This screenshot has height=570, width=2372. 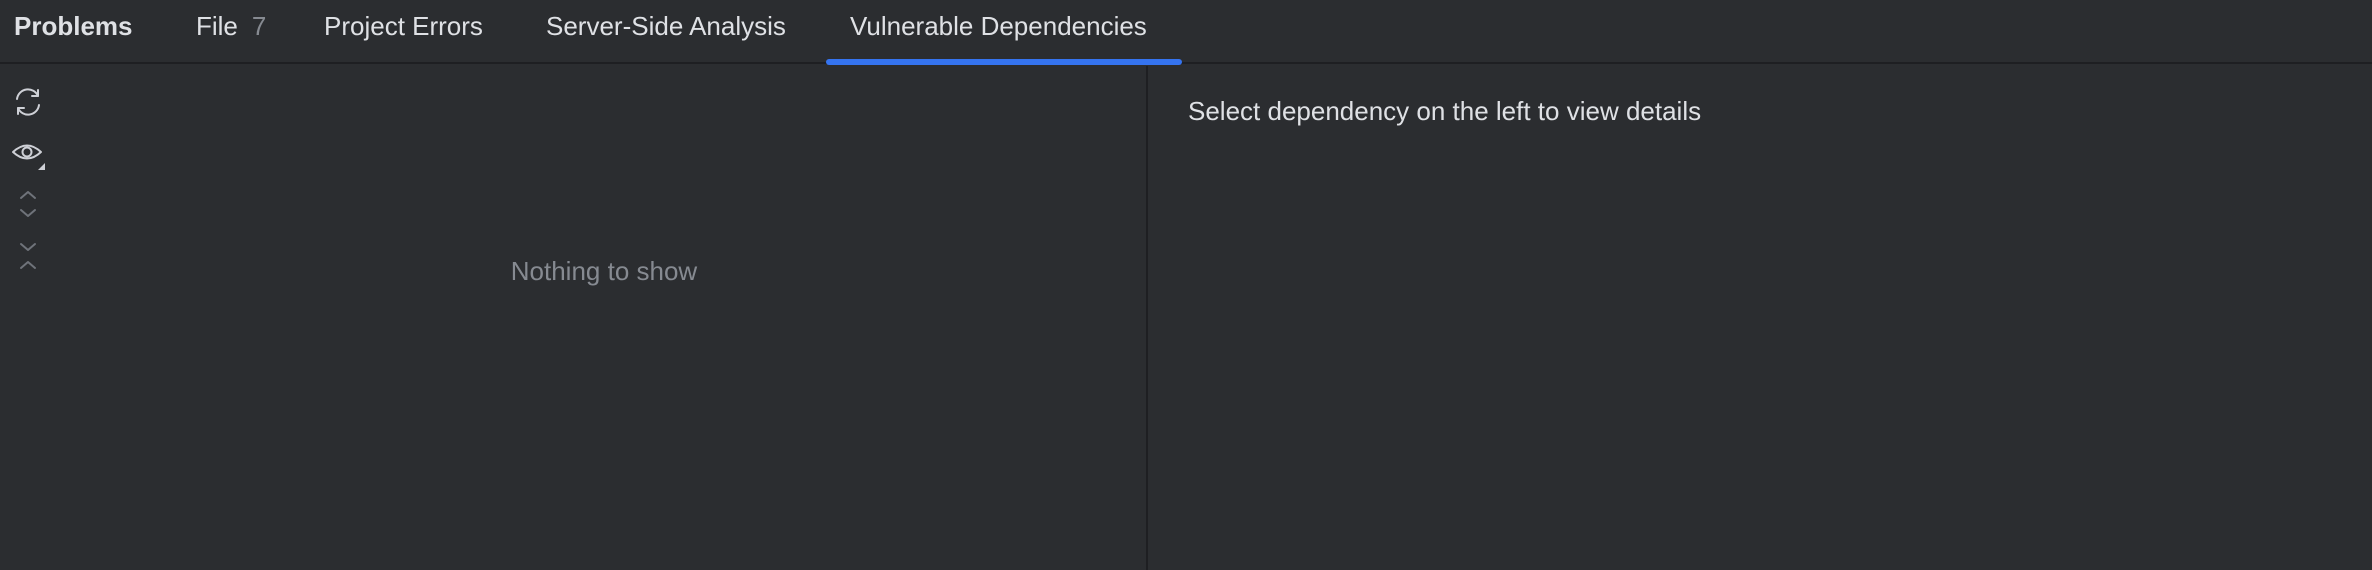 I want to click on tab-project-errors-label: Project Errors, so click(x=403, y=26).